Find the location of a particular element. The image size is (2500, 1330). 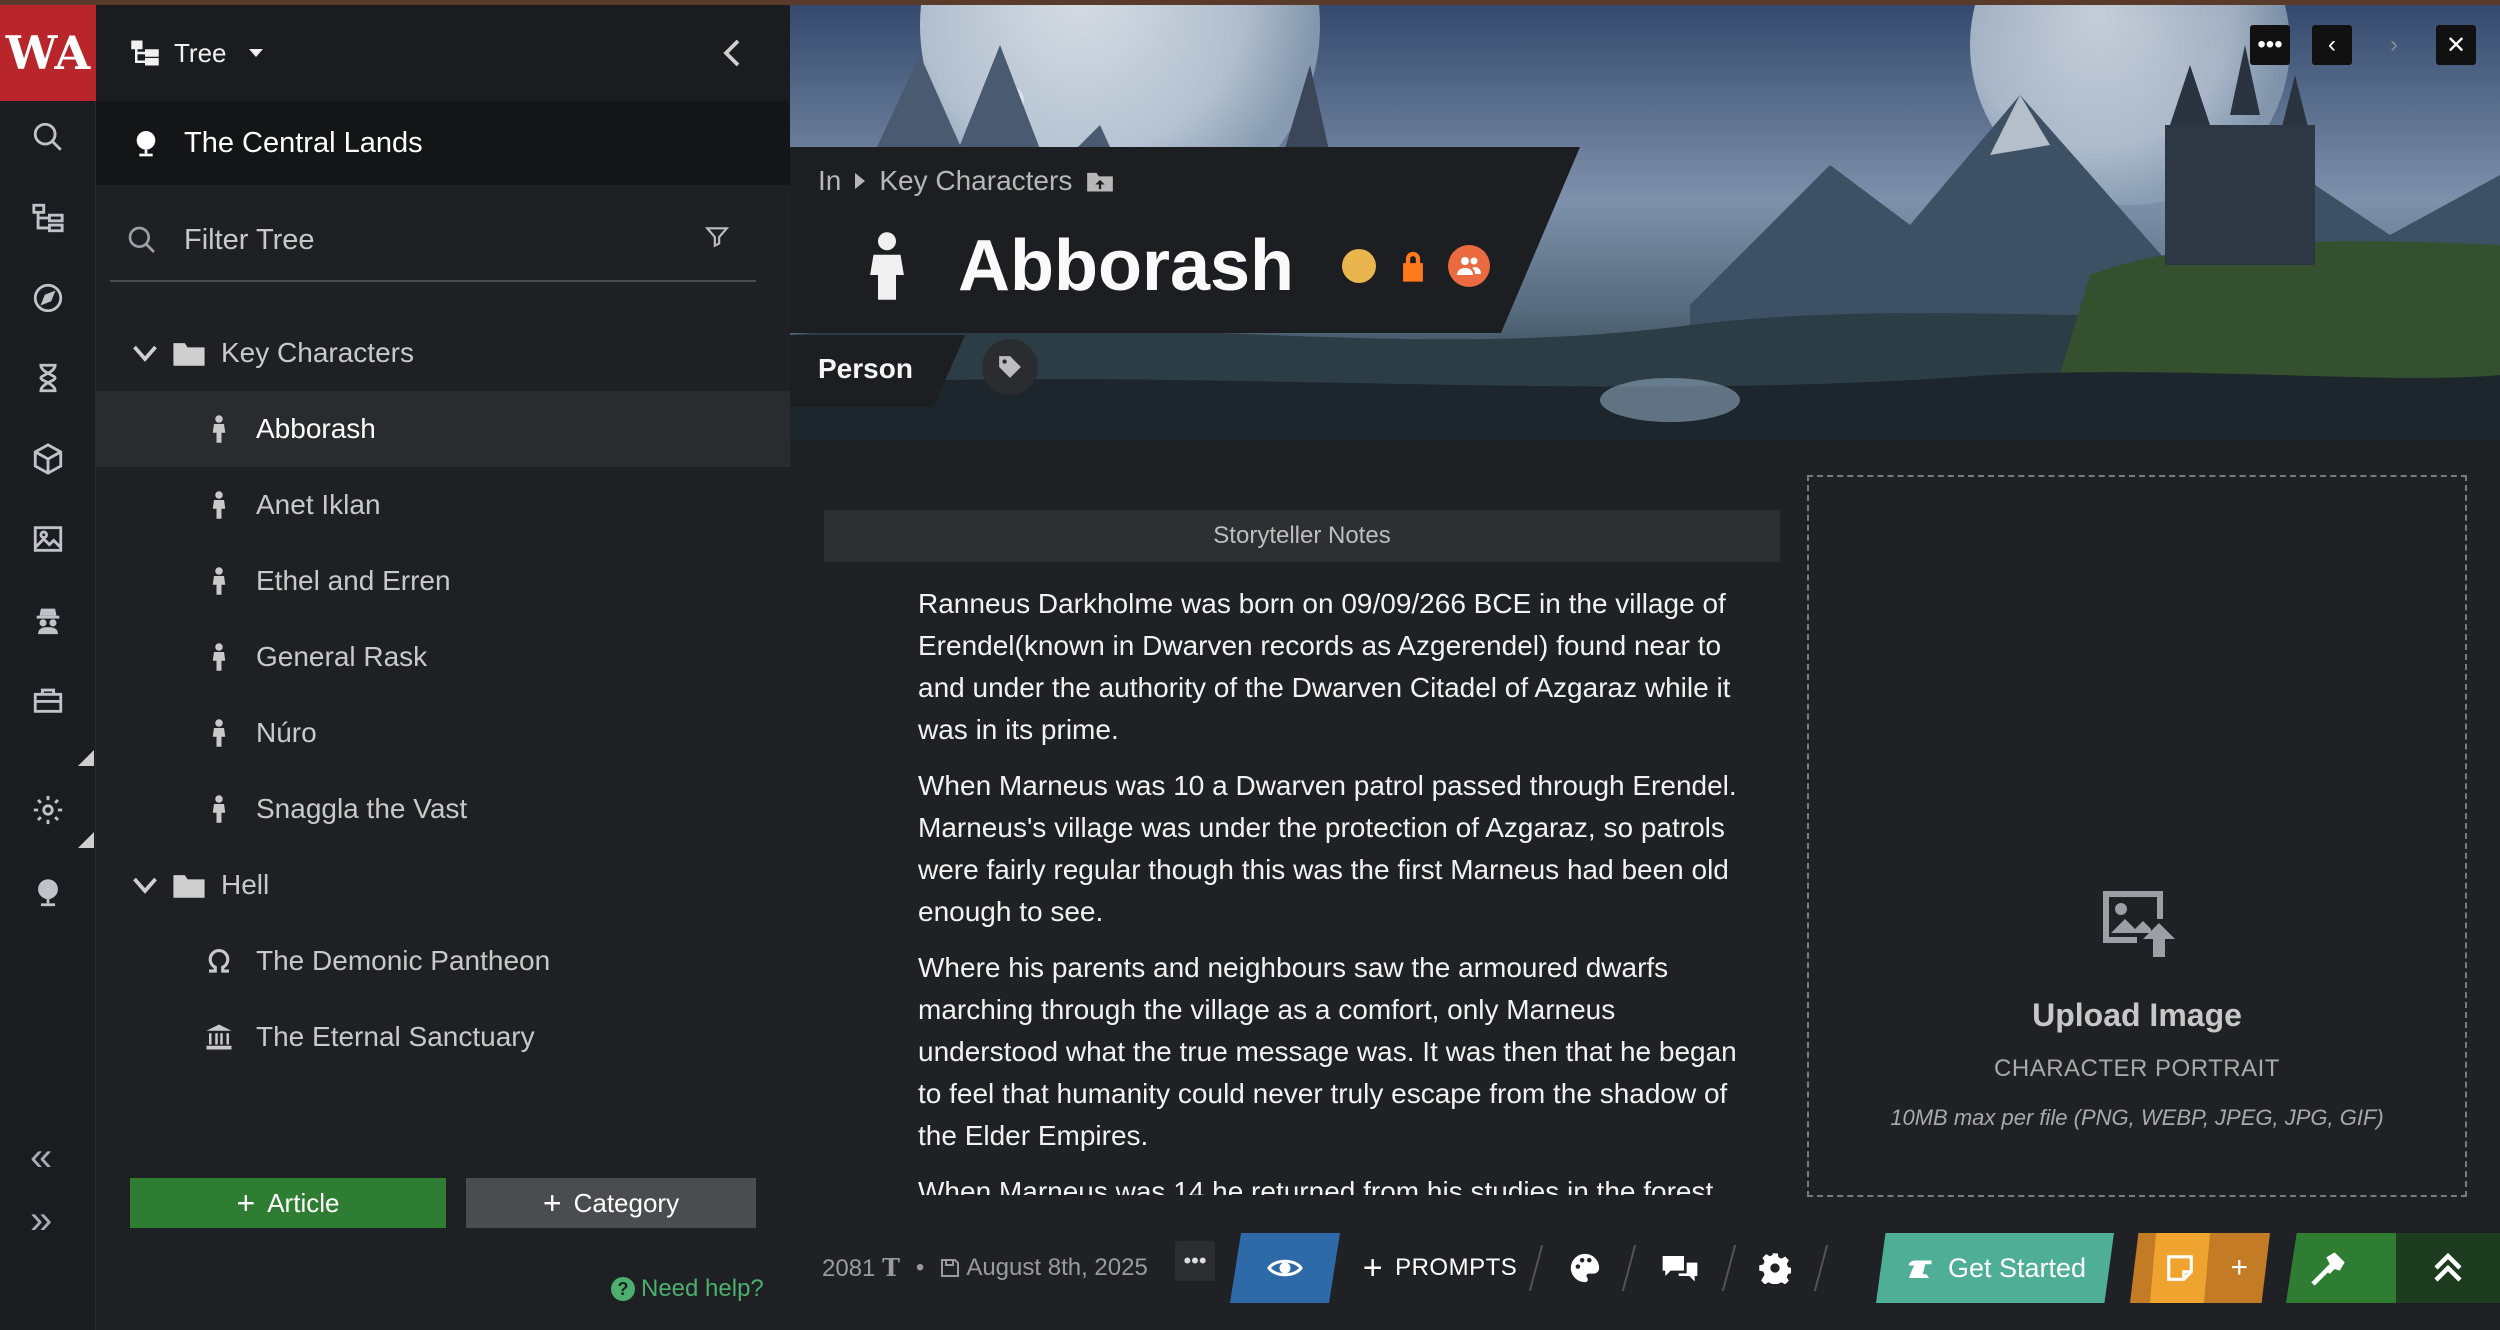

image-upload-icon is located at coordinates (2139, 924).